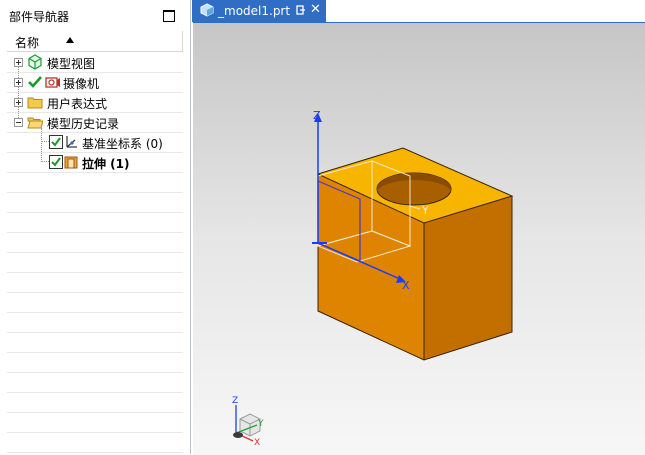 This screenshot has width=645, height=455. I want to click on datum-csys-icon, so click(71, 142).